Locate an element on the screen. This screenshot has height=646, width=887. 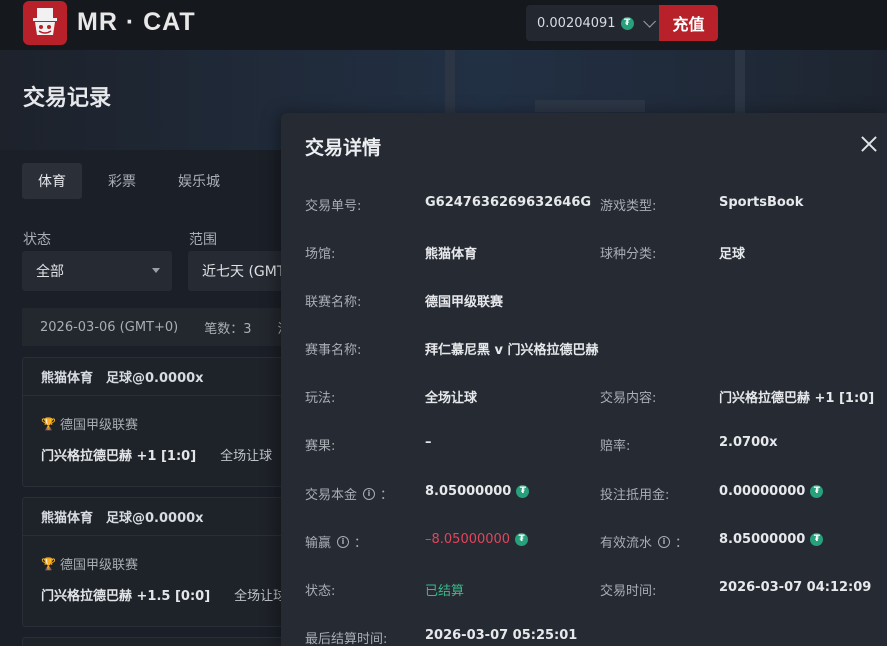
sport-category-label: 球种分类: is located at coordinates (628, 254).